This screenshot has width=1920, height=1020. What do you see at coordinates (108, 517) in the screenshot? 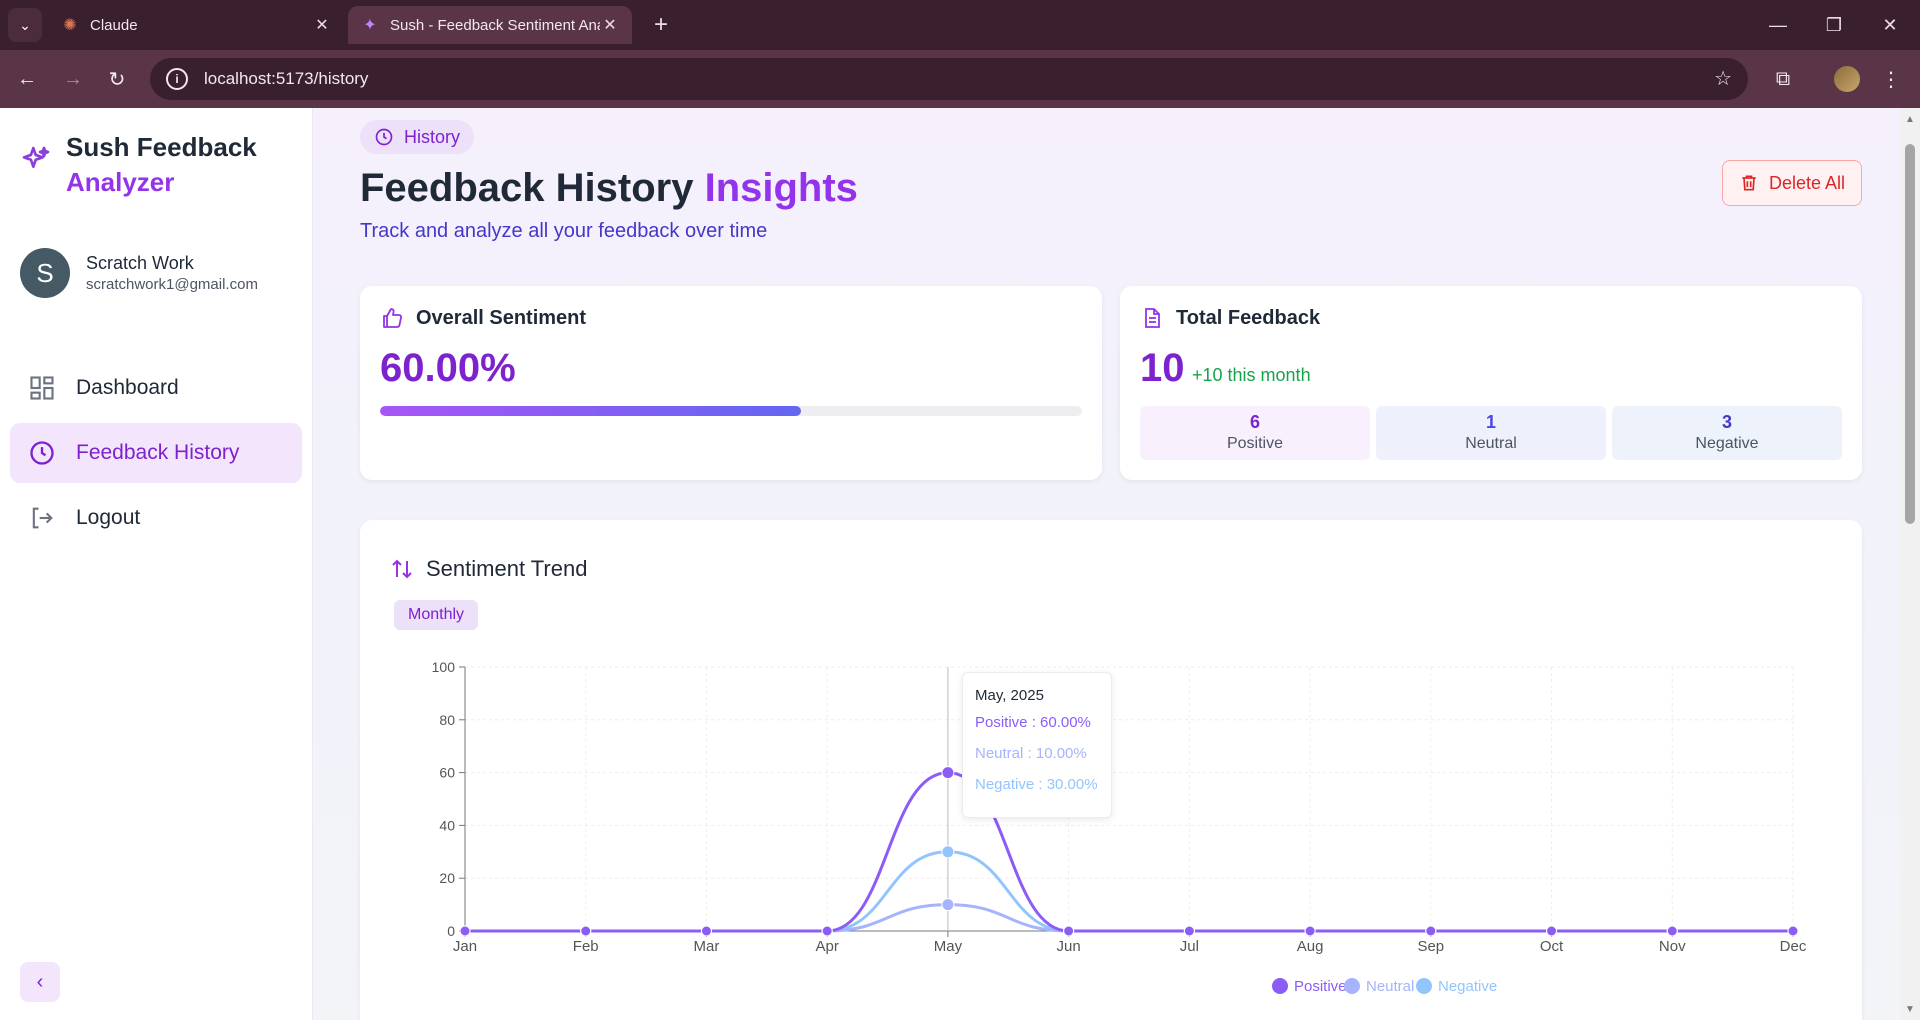
I see `sidebar-item-label: Logout` at bounding box center [108, 517].